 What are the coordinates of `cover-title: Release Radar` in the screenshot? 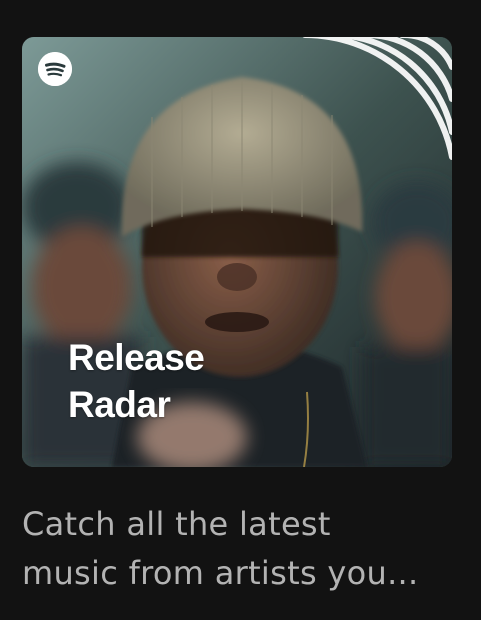 It's located at (168, 381).